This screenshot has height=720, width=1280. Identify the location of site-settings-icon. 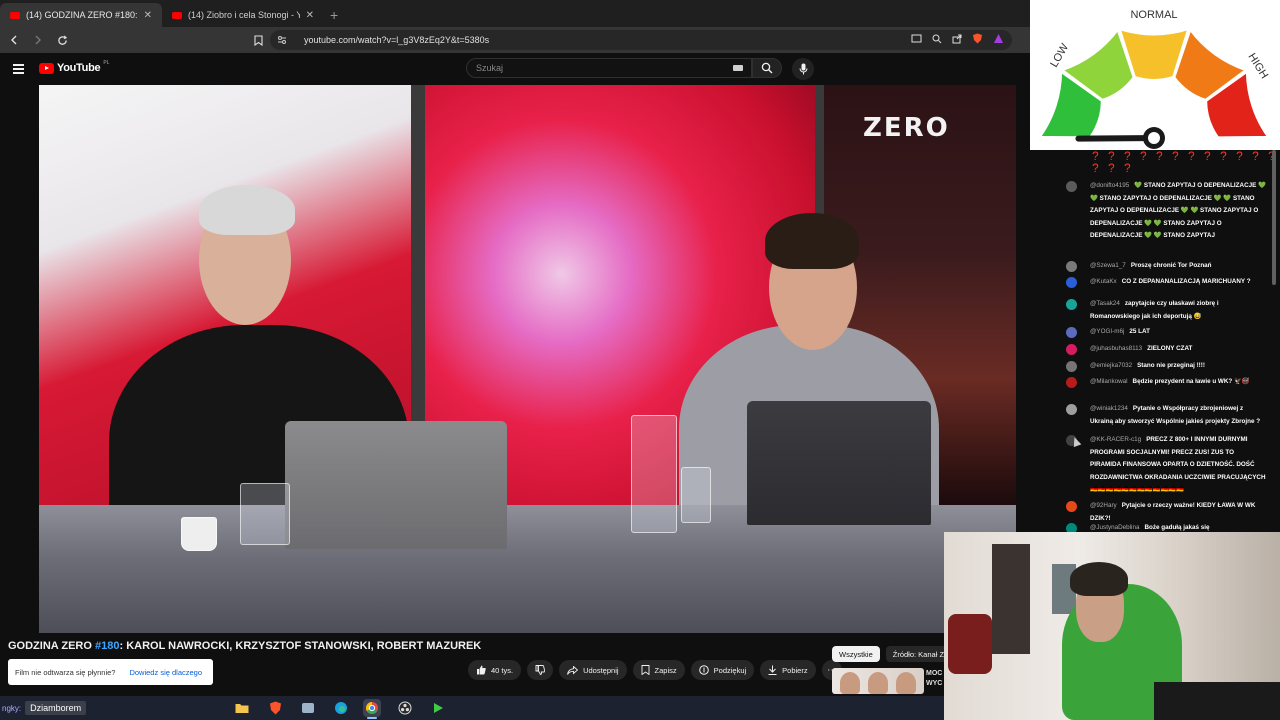
(282, 40).